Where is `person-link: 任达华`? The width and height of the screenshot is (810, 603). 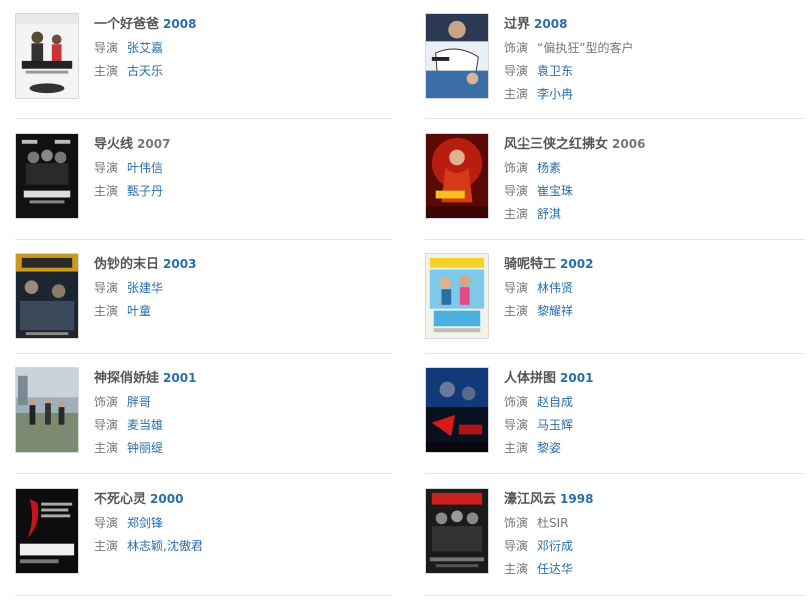
person-link: 任达华 is located at coordinates (555, 569).